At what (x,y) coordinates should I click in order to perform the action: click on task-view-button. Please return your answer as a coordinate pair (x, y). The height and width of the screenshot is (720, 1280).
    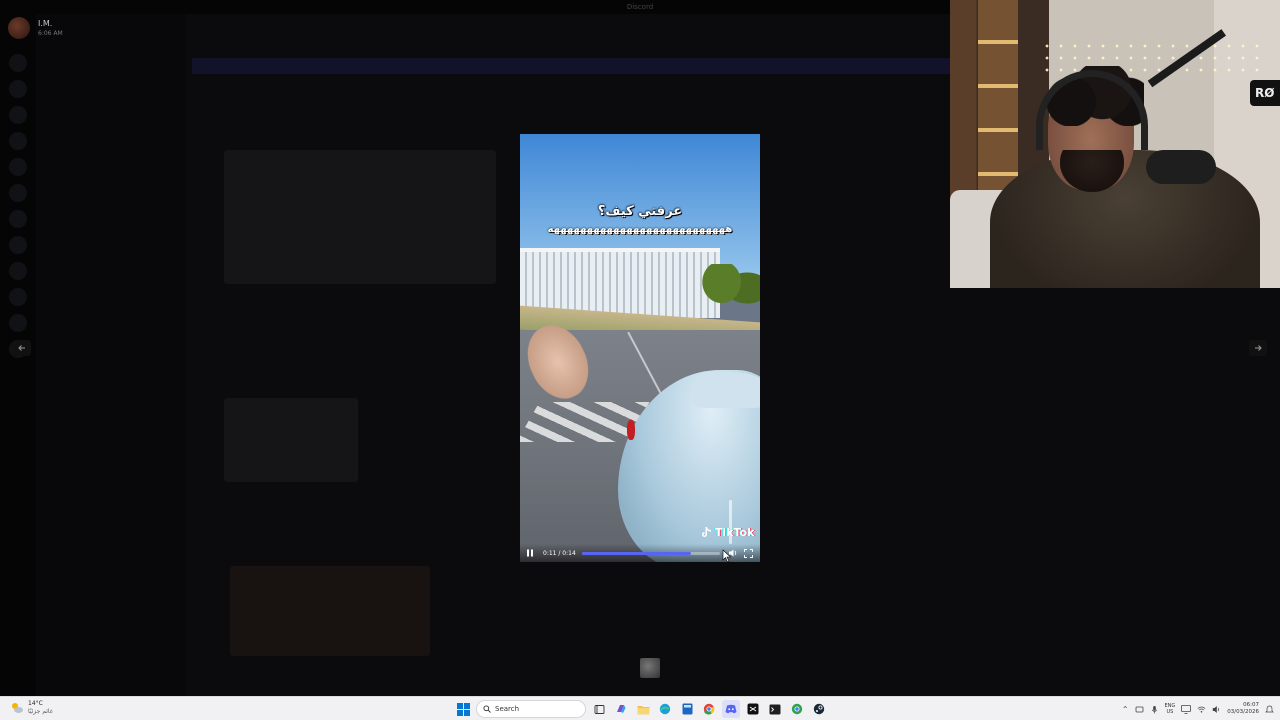
    Looking at the image, I should click on (599, 709).